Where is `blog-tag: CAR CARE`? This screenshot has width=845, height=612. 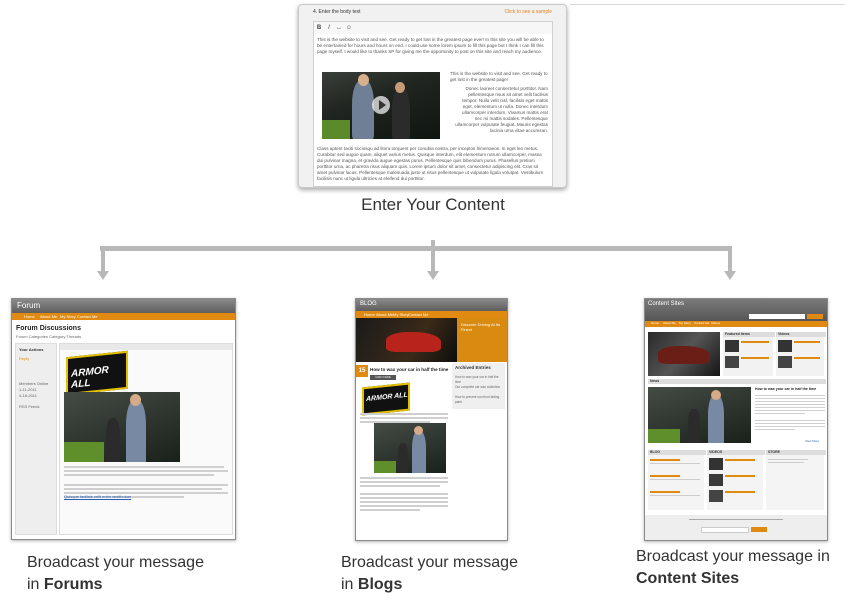
blog-tag: CAR CARE is located at coordinates (383, 377).